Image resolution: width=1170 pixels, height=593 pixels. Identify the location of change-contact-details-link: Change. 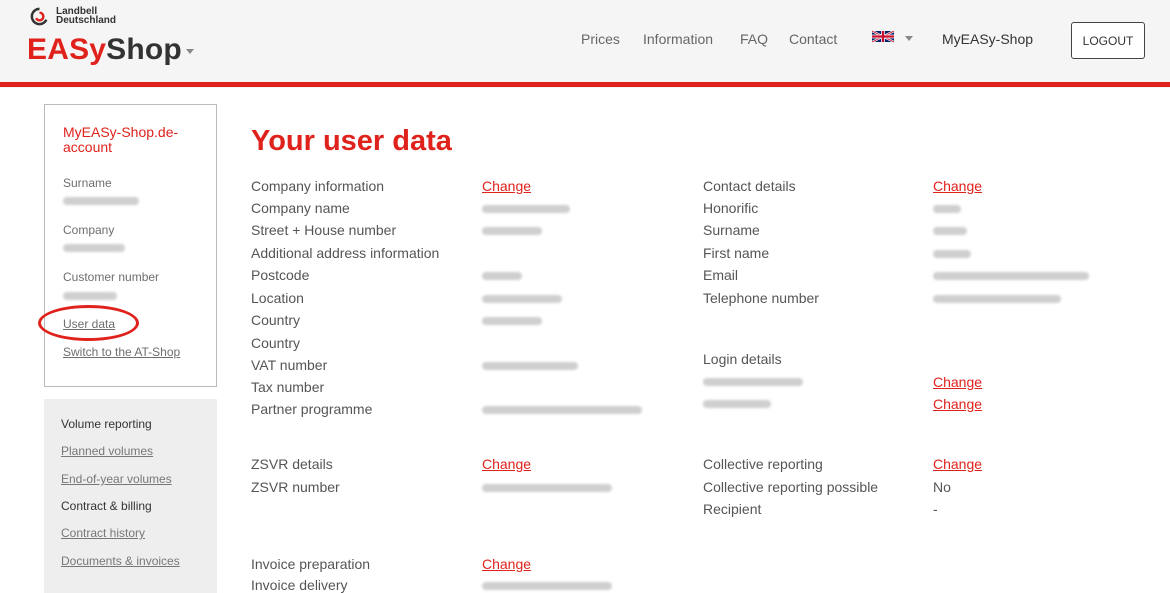
(957, 186).